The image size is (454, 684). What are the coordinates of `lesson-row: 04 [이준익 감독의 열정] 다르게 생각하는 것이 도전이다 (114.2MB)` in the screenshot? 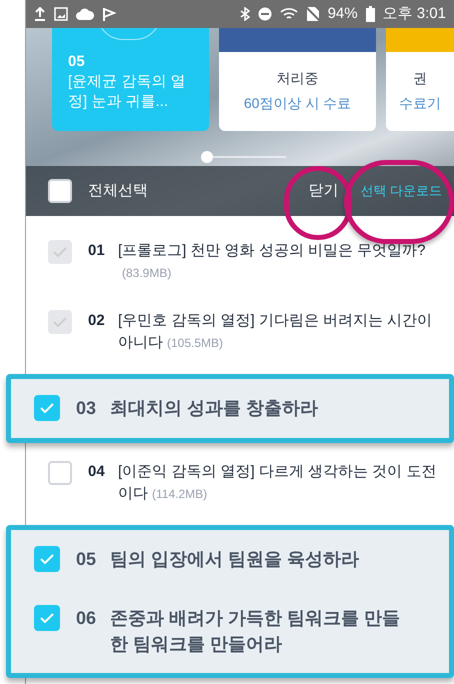 It's located at (240, 484).